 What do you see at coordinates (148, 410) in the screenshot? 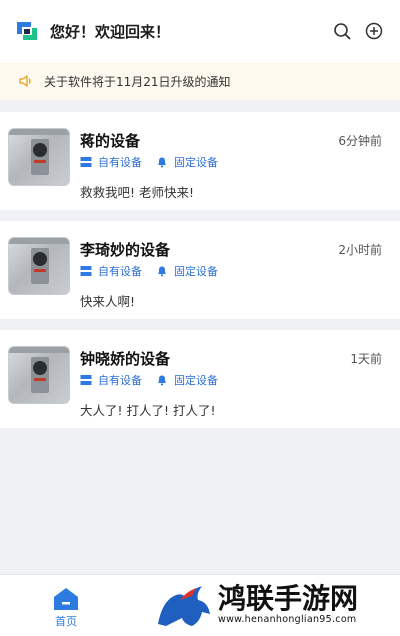
I see `device-message: 大人了! 打人了! 打人了!` at bounding box center [148, 410].